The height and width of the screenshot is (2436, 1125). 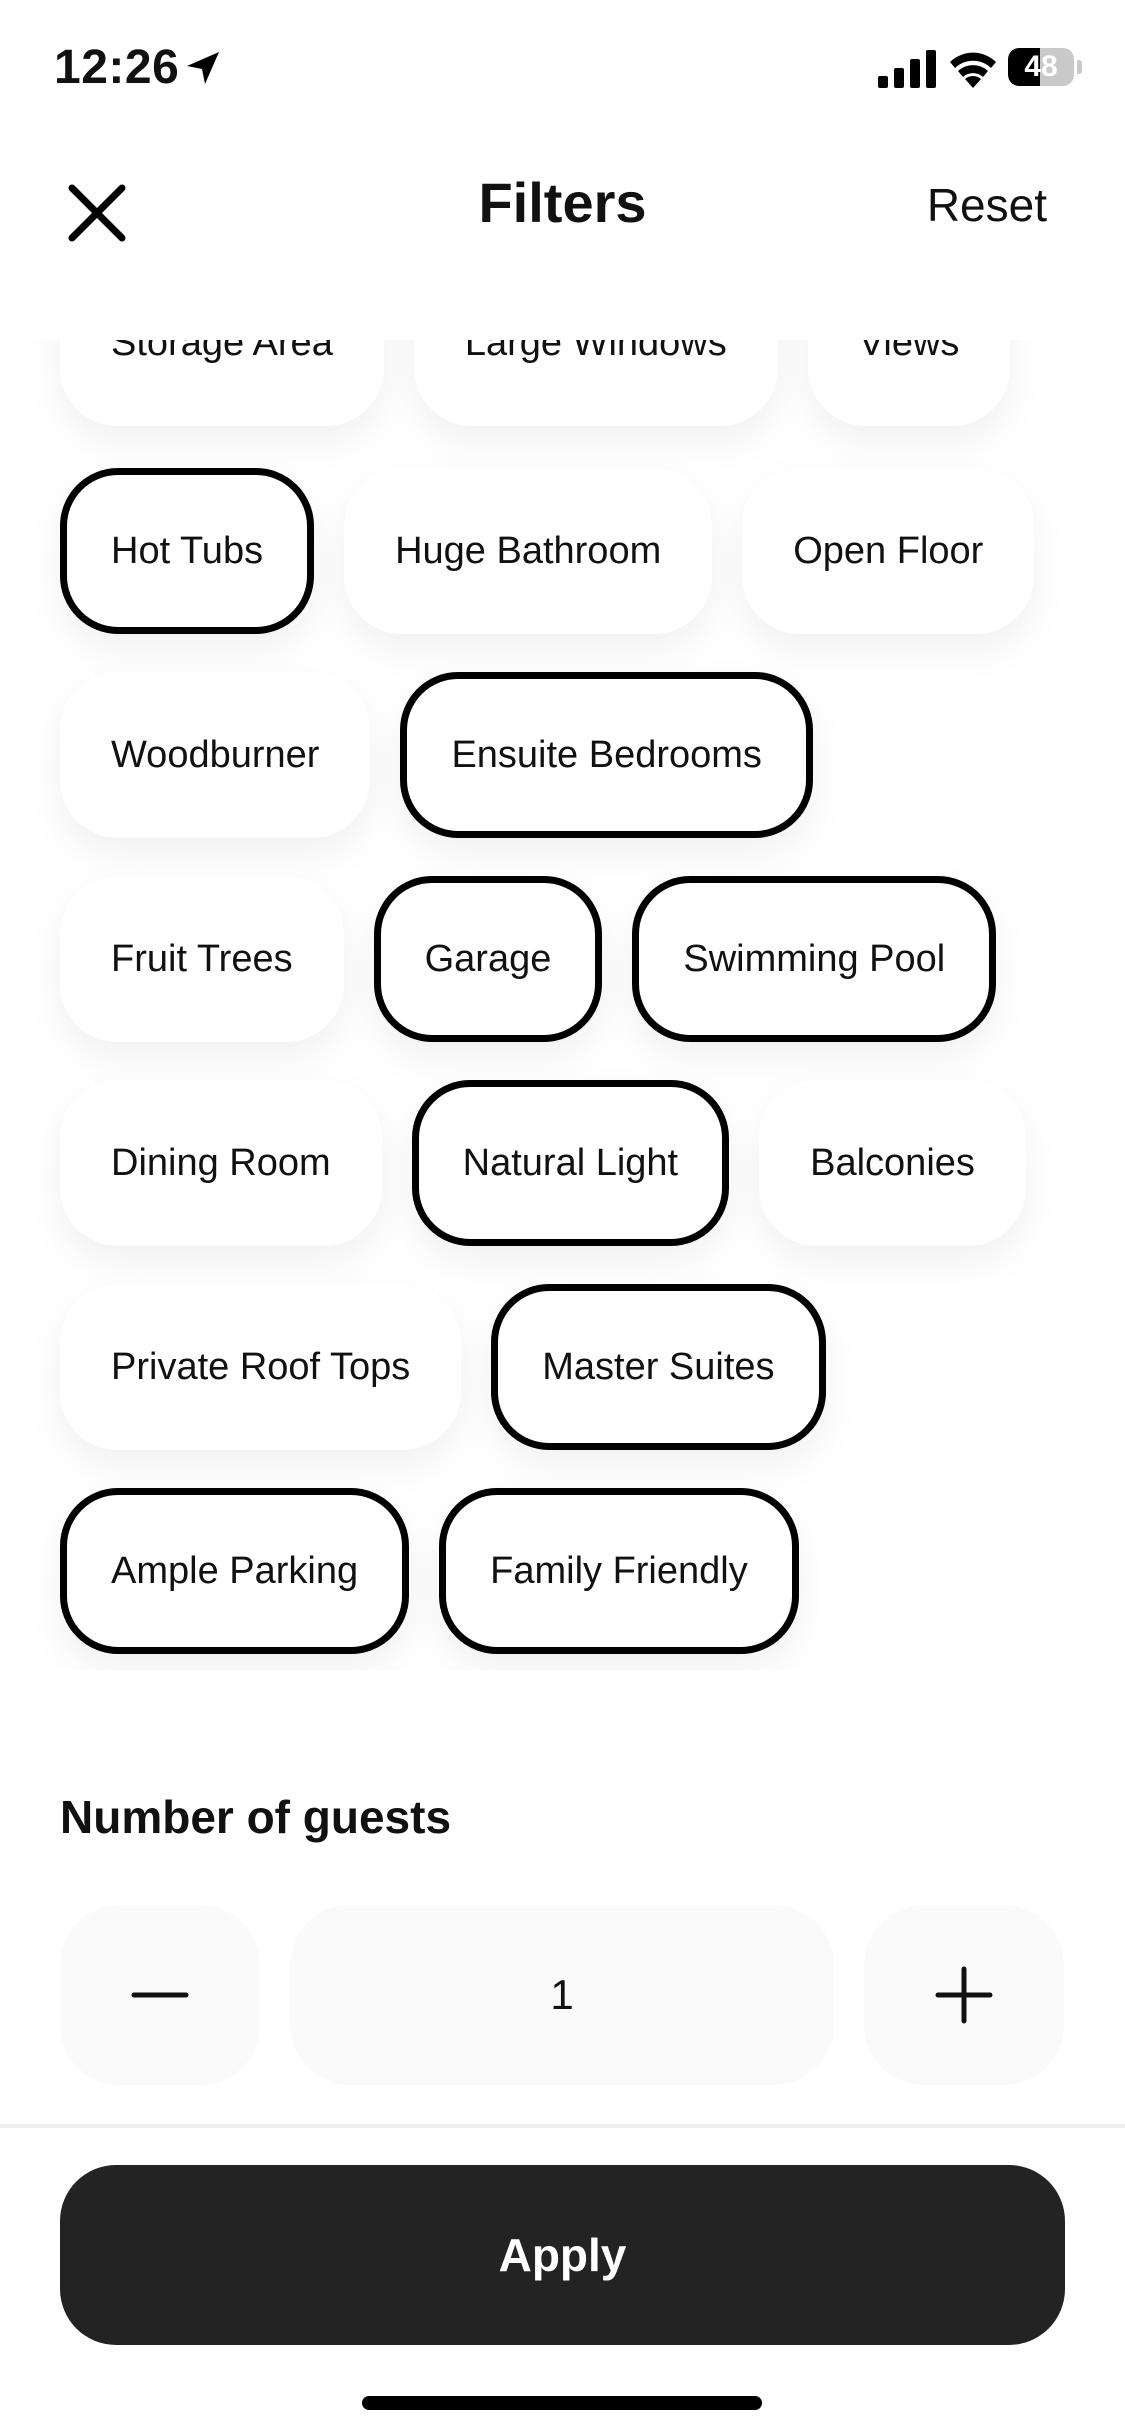 What do you see at coordinates (987, 205) in the screenshot?
I see `reset-button: Reset` at bounding box center [987, 205].